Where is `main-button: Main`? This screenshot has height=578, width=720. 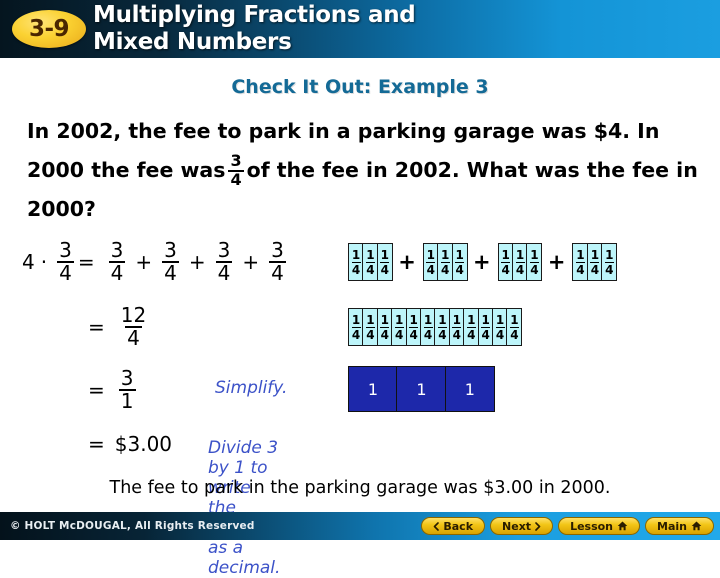
main-button: Main is located at coordinates (679, 526).